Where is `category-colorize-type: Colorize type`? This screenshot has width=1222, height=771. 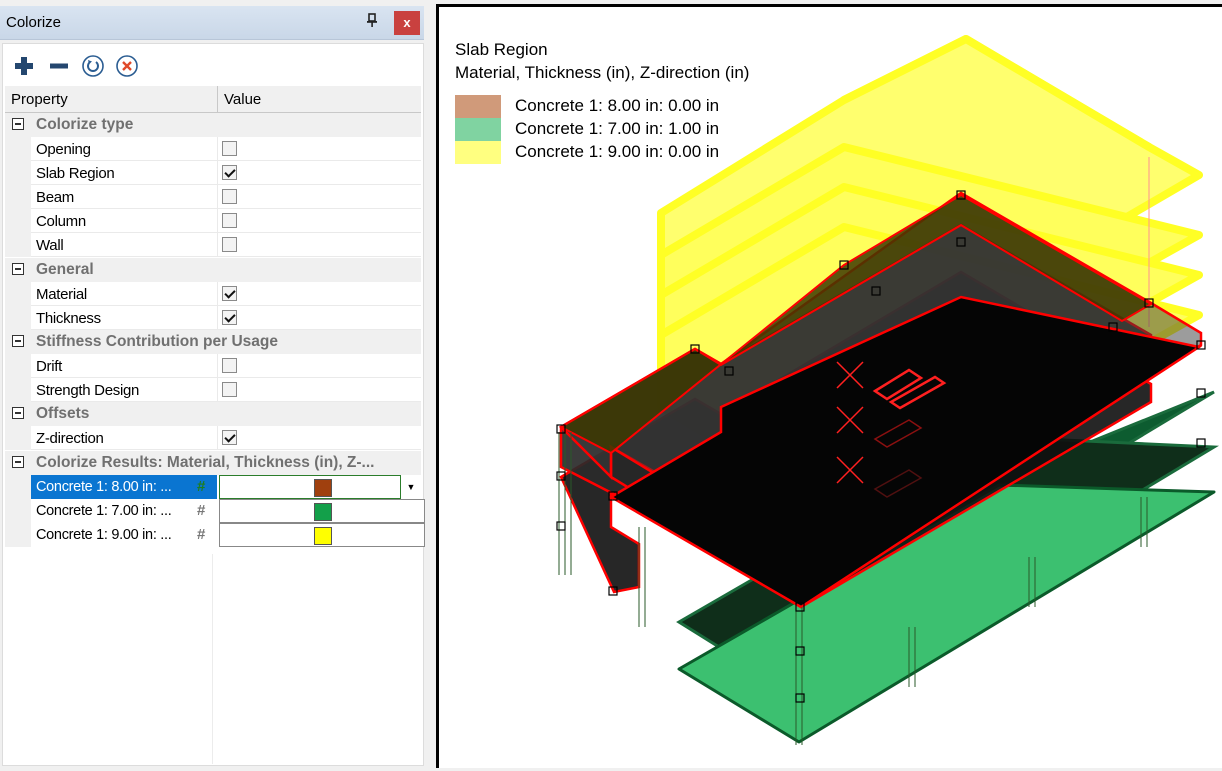 category-colorize-type: Colorize type is located at coordinates (213, 125).